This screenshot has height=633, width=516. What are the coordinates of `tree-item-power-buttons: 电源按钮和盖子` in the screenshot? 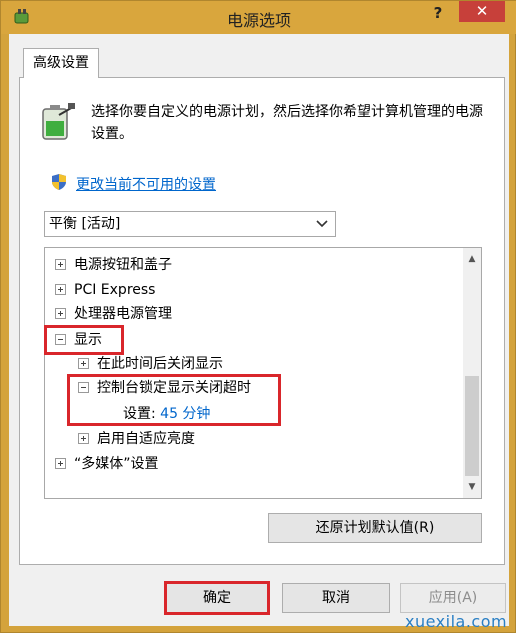 It's located at (113, 265).